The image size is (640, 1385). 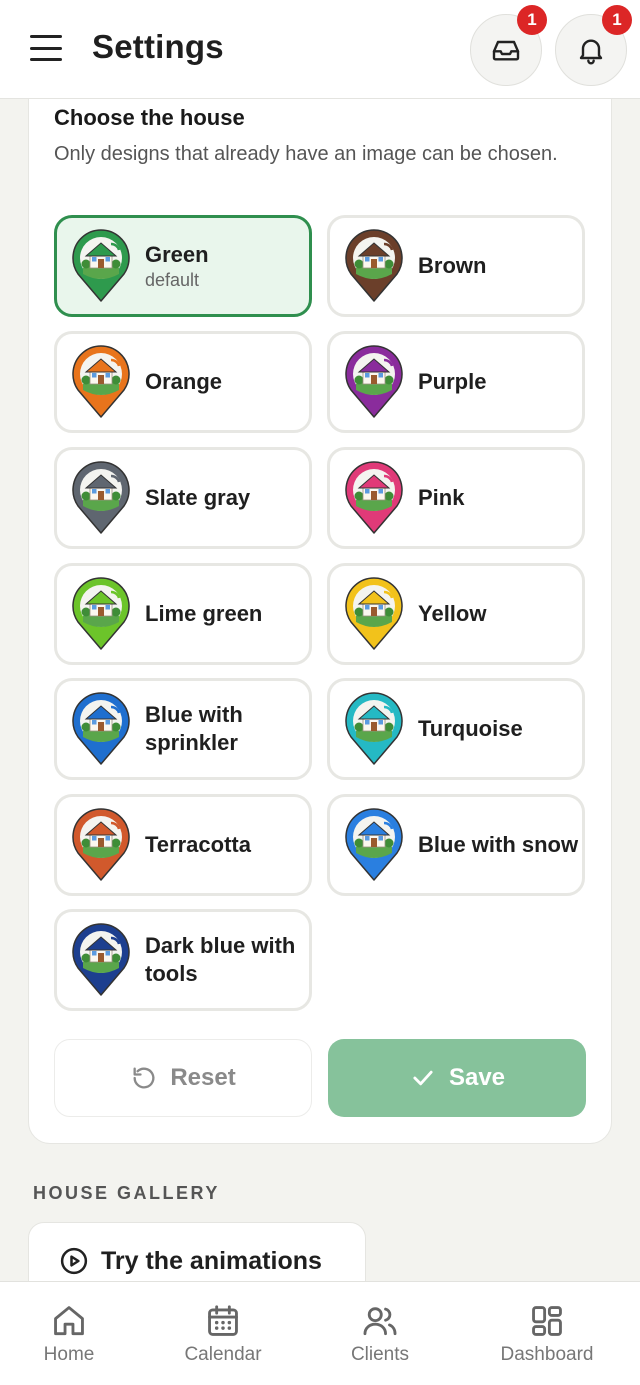 I want to click on house-option-default-label: default, so click(x=172, y=280).